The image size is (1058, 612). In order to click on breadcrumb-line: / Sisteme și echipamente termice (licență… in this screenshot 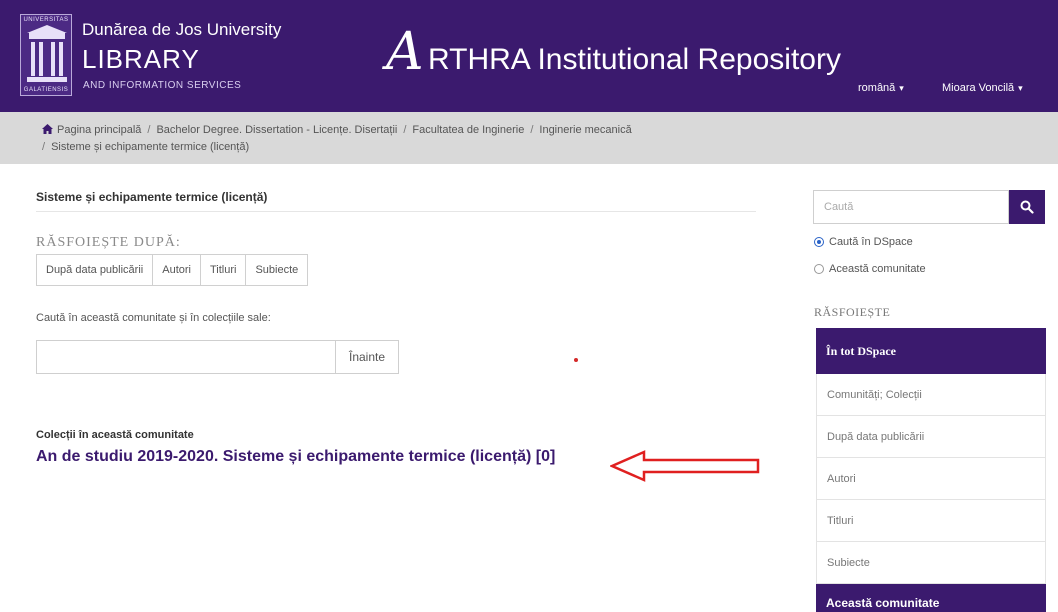, I will do `click(145, 147)`.